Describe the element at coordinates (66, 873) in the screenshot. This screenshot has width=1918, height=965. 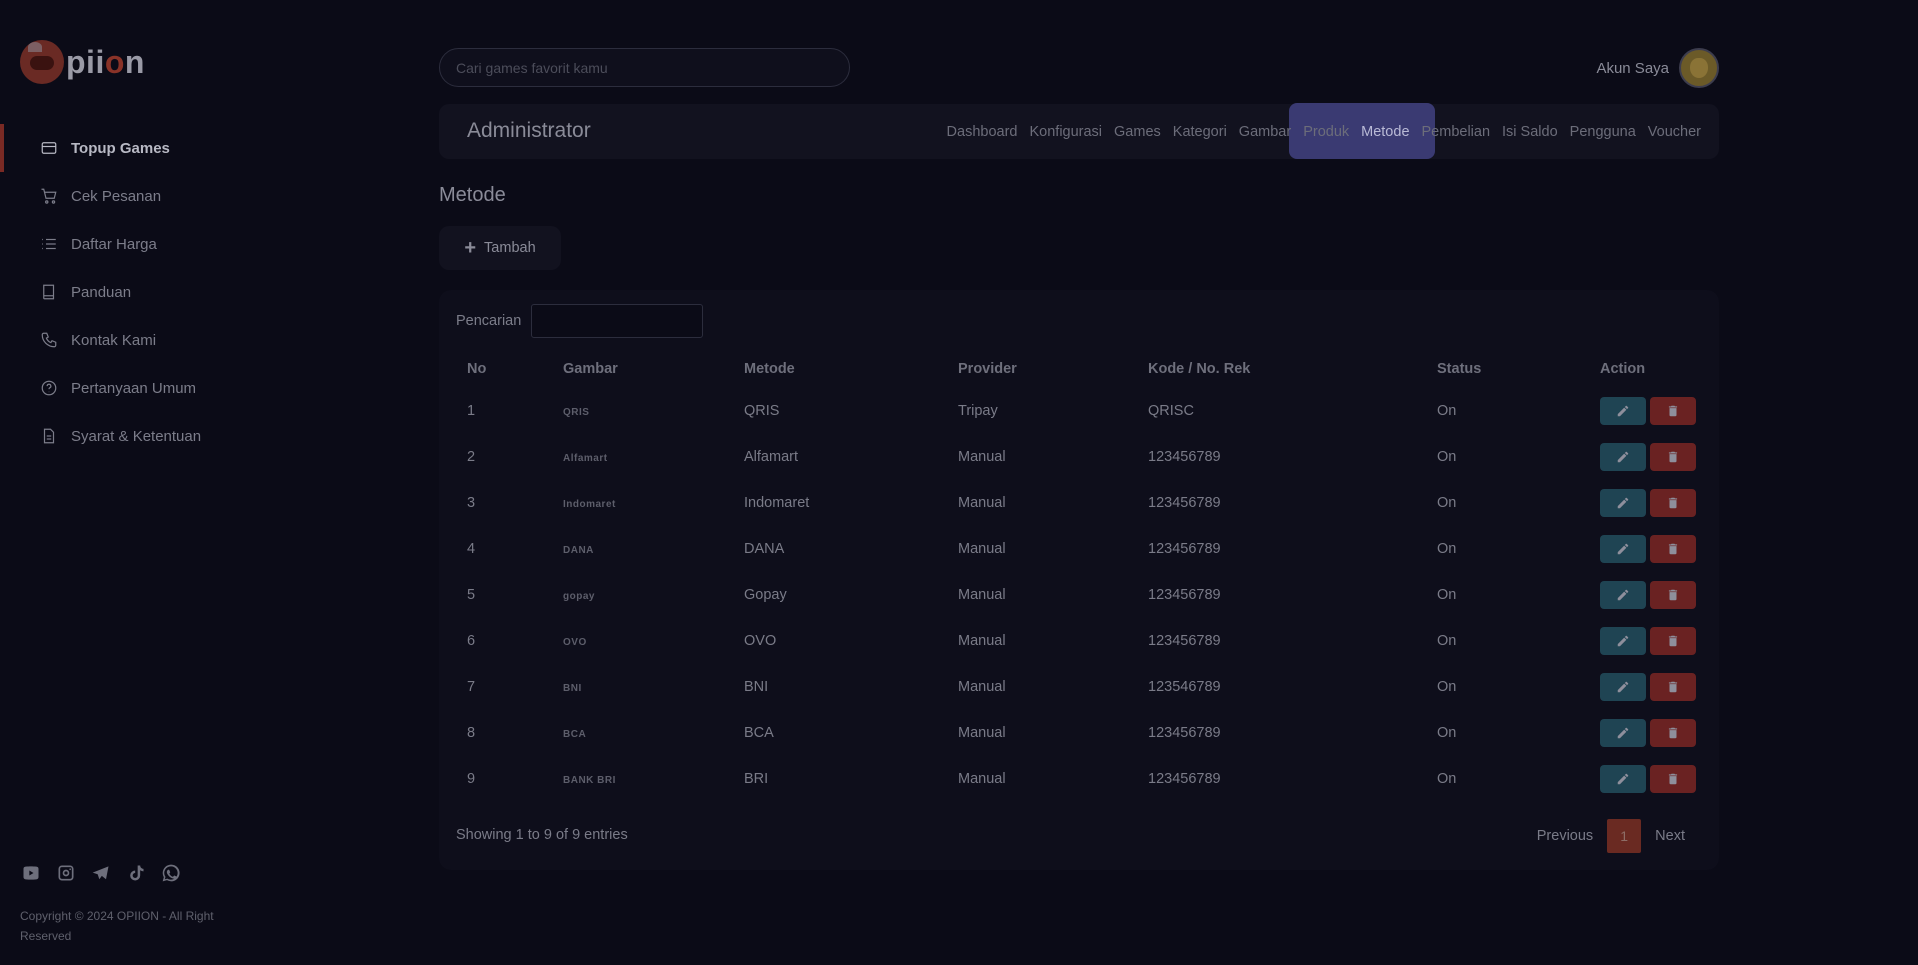
I see `instagram-icon` at that location.